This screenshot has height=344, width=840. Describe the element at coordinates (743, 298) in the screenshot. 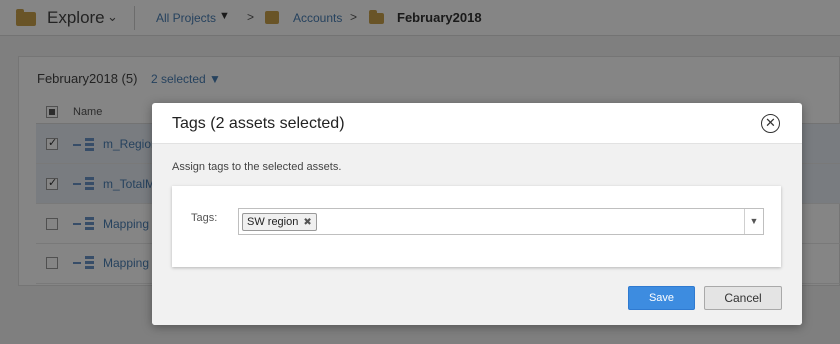

I see `cancel-button: Cancel` at that location.